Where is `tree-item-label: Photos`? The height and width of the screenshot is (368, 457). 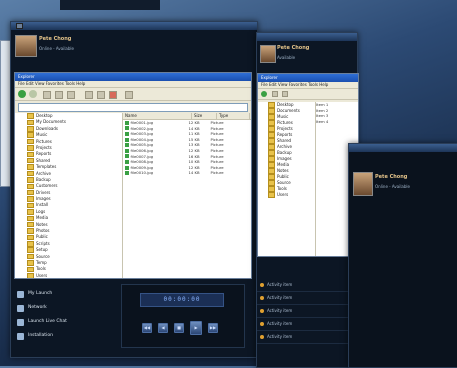
tree-item-label: Photos is located at coordinates (43, 231).